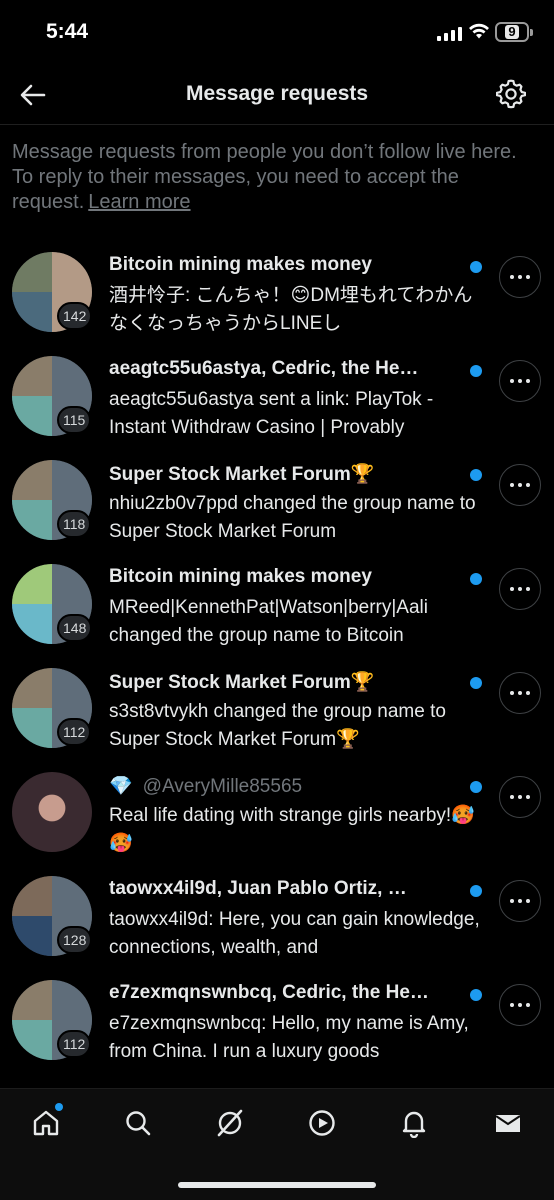 This screenshot has width=554, height=1200. Describe the element at coordinates (67, 31) in the screenshot. I see `status-time: 5:44` at that location.